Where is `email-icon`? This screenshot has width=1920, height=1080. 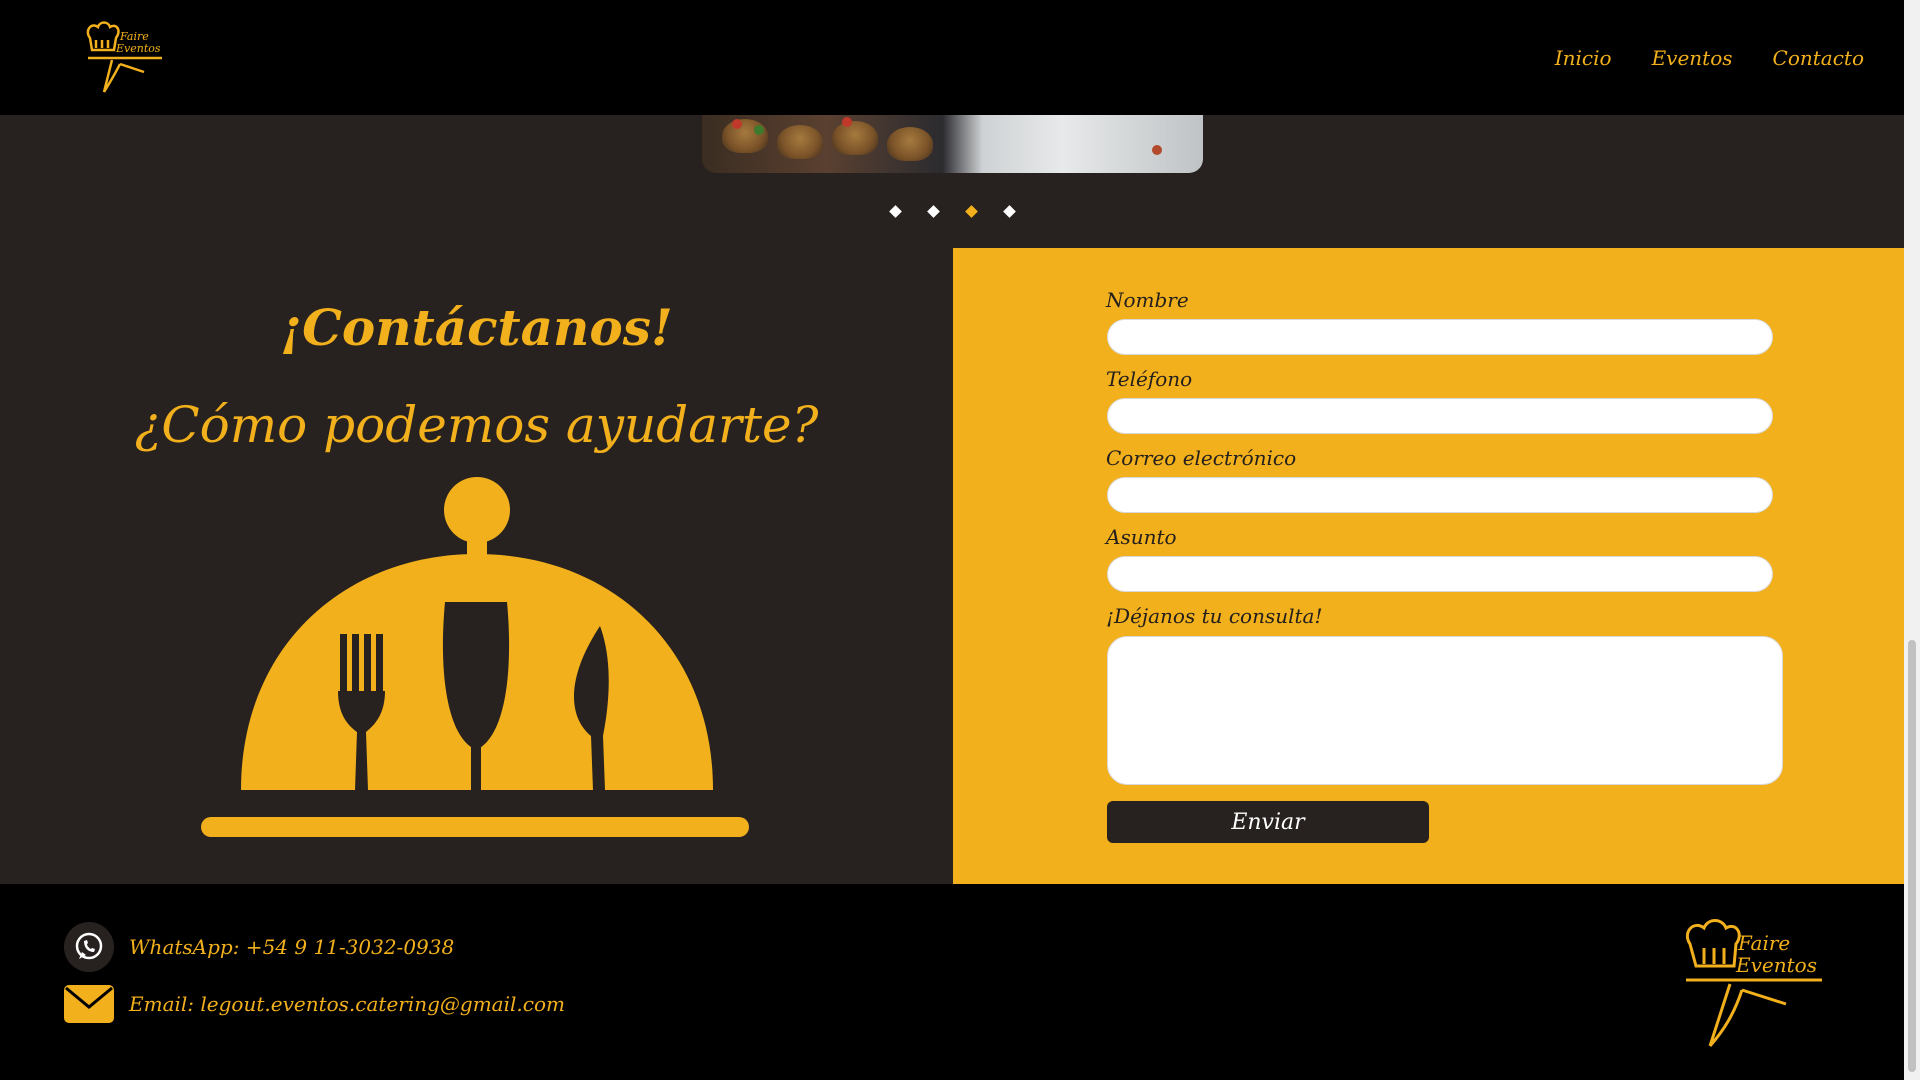 email-icon is located at coordinates (89, 1004).